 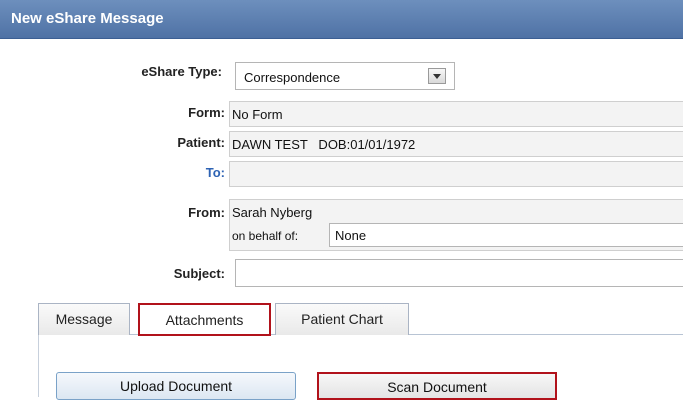 I want to click on from-label: From:, so click(x=206, y=212).